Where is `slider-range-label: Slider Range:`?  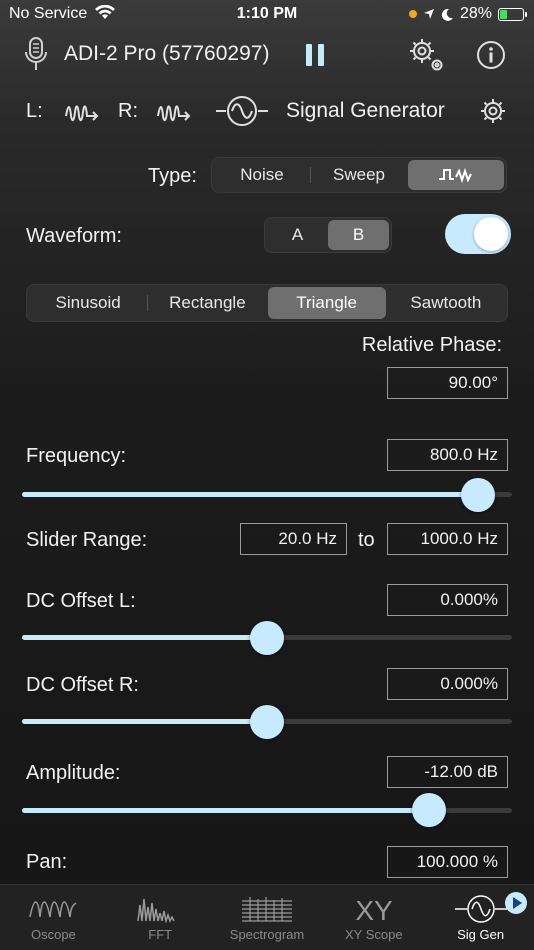
slider-range-label: Slider Range: is located at coordinates (87, 540).